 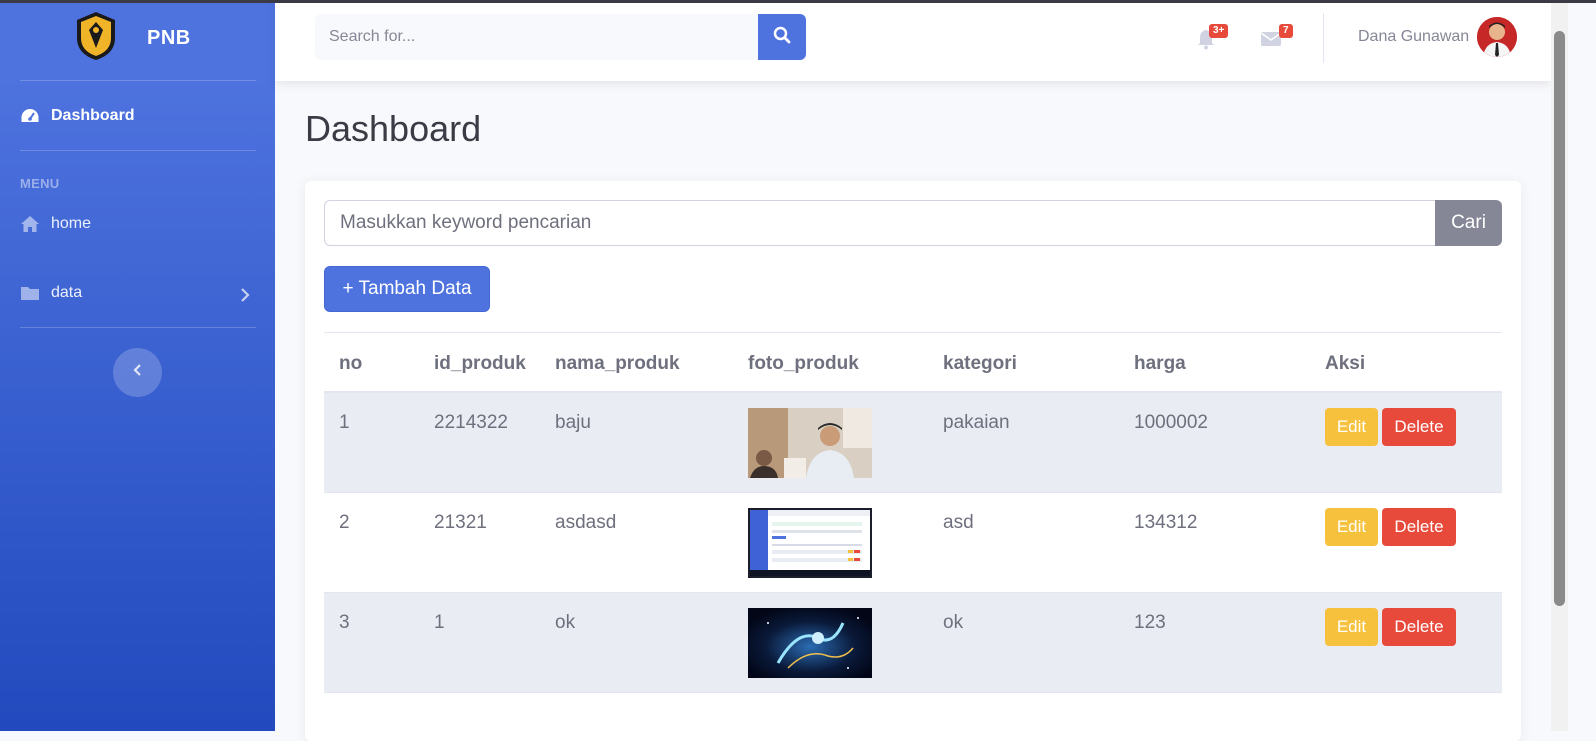 I want to click on cell-harga: 134312, so click(x=1166, y=522).